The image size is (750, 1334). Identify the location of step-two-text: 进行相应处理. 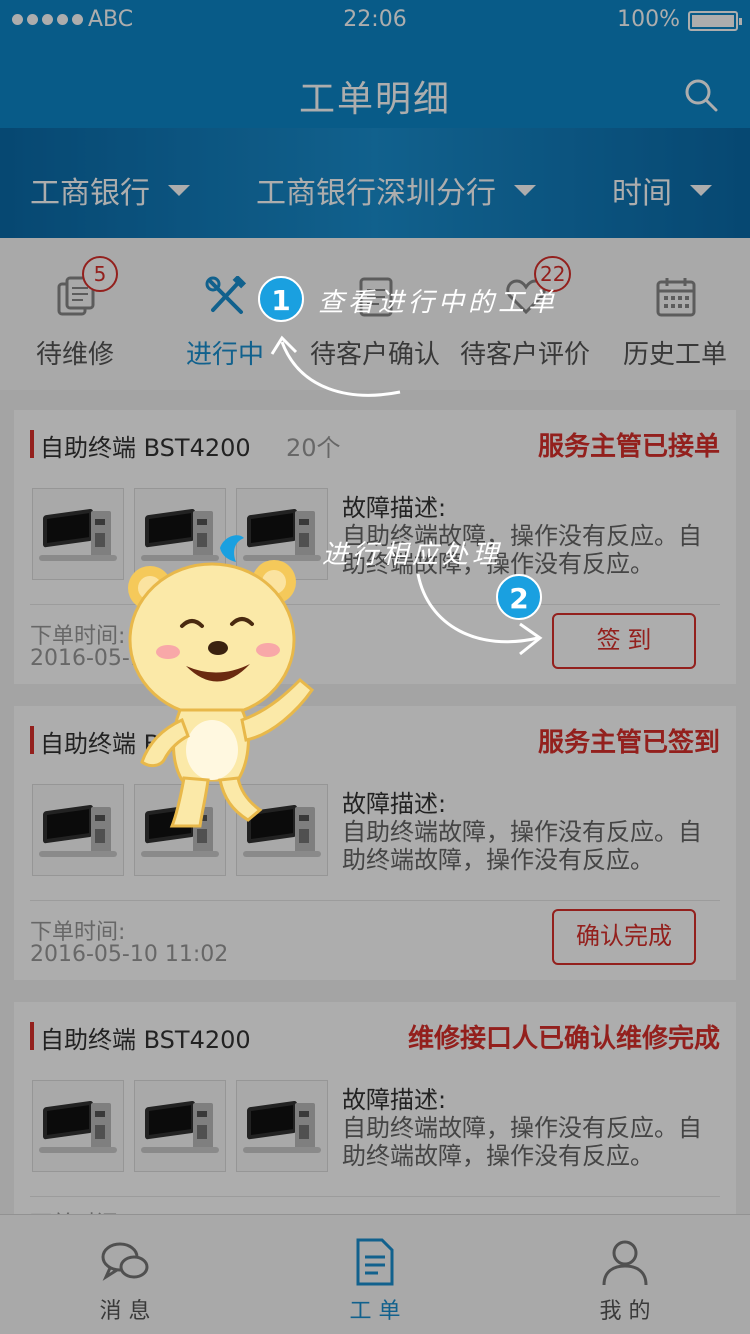
(412, 555).